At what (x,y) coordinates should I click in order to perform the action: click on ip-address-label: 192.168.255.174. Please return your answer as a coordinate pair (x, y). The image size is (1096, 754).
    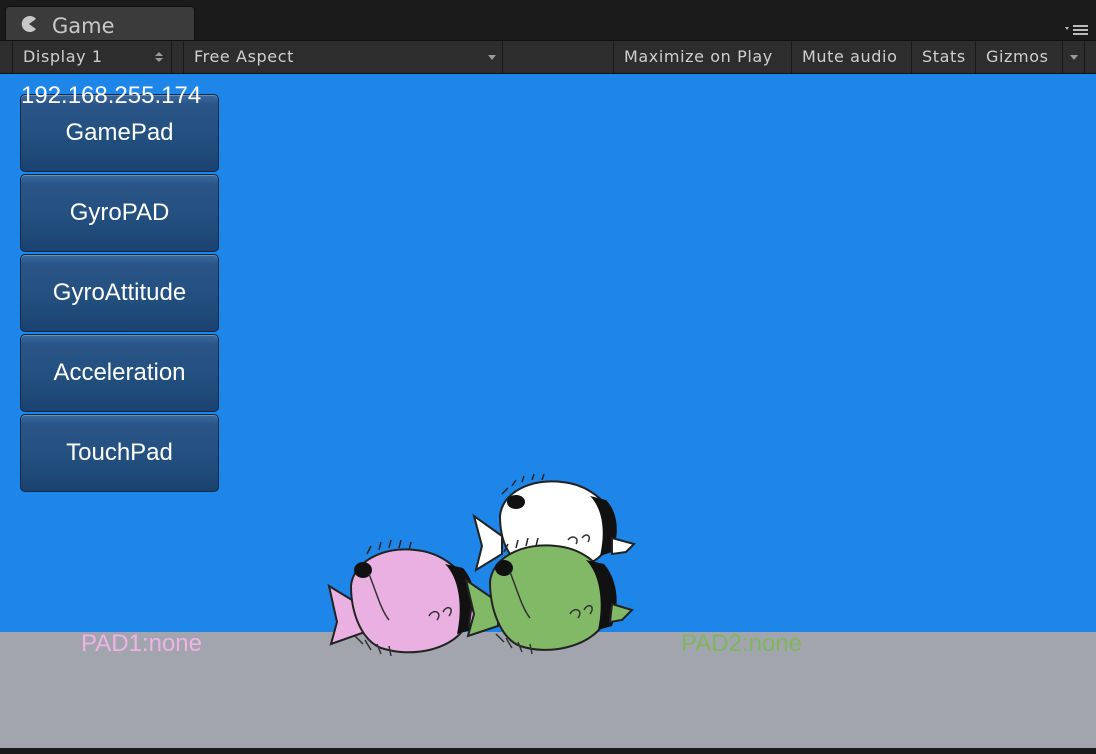
    Looking at the image, I should click on (111, 95).